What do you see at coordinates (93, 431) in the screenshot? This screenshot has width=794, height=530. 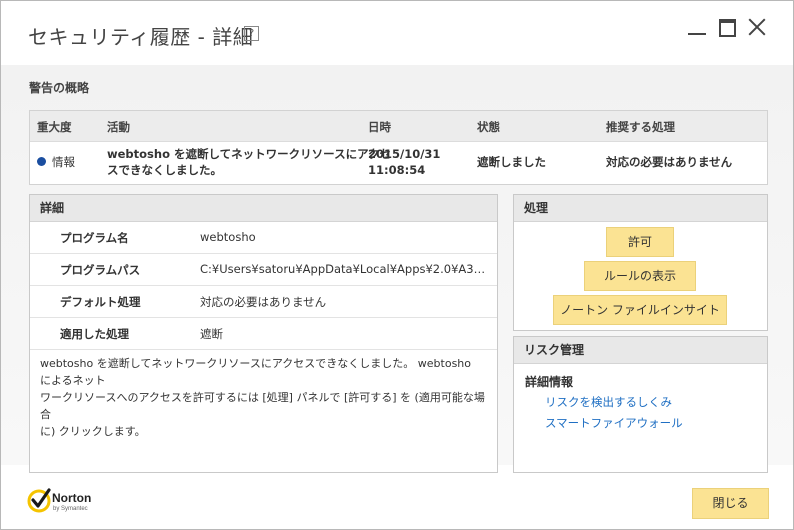 I see `description-line-3: に) クリックします。` at bounding box center [93, 431].